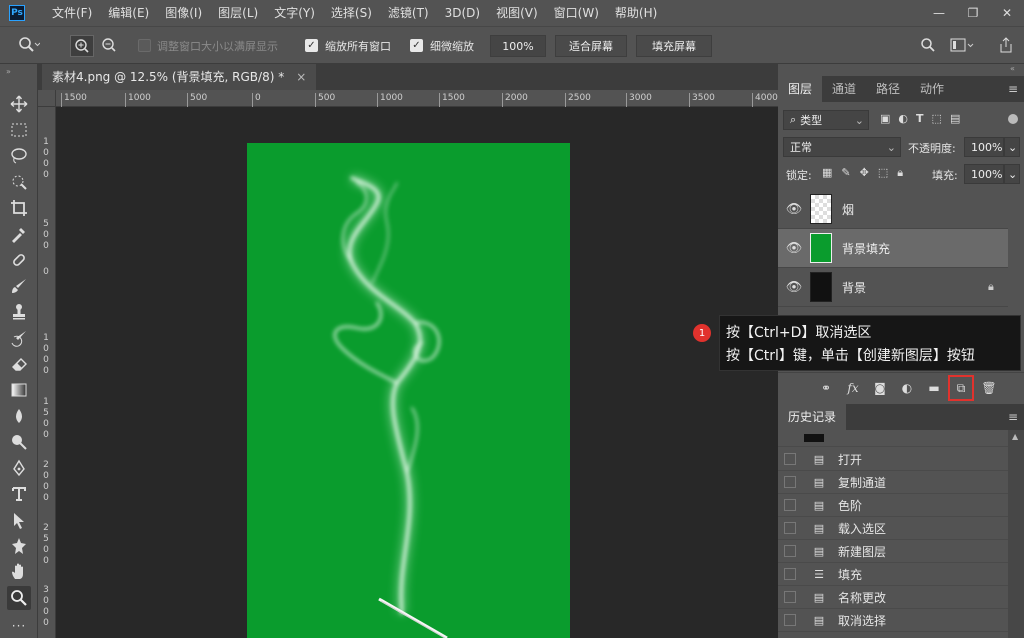  Describe the element at coordinates (19, 338) in the screenshot. I see `history-brush-tool-icon` at that location.